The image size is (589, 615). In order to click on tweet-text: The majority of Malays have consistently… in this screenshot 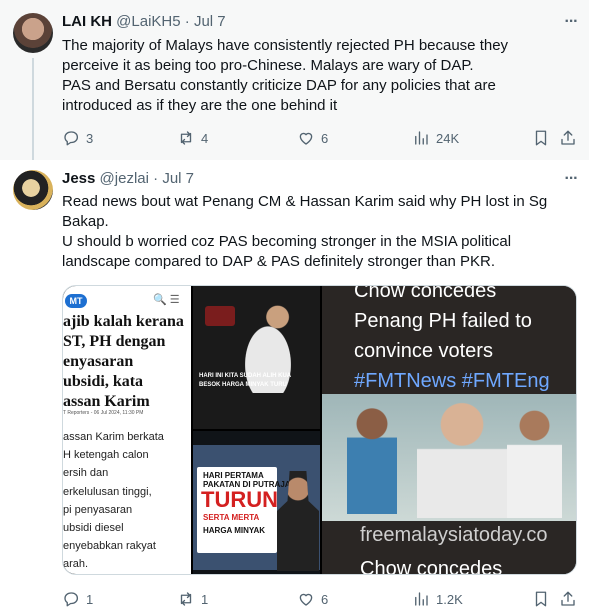, I will do `click(322, 76)`.